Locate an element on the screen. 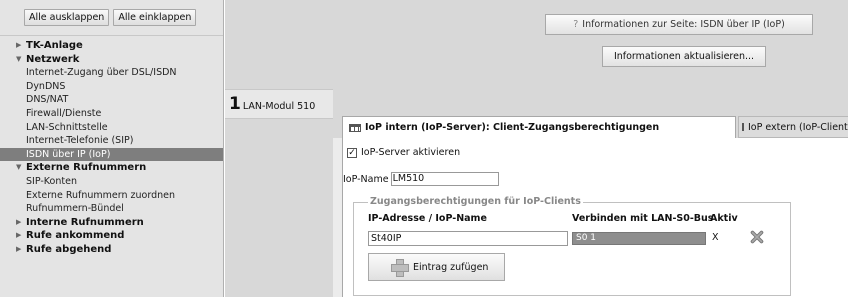  nav-label: Externe Rufnummern zuordnen is located at coordinates (101, 195).